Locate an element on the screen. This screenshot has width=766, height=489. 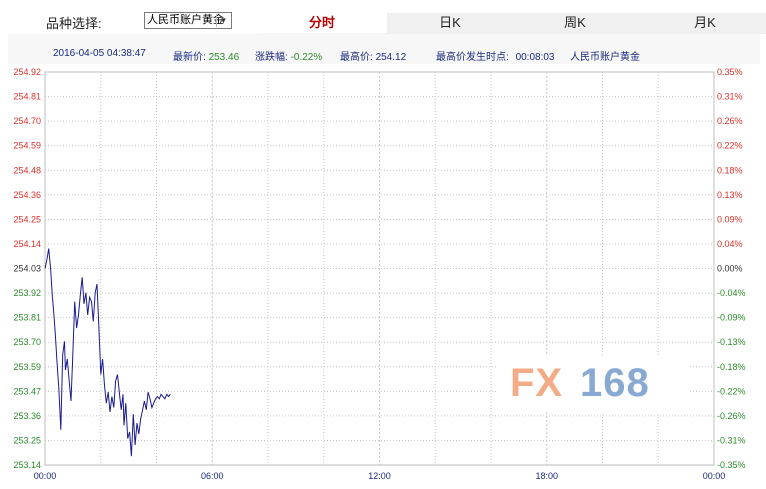
high-price-label: 最高价: is located at coordinates (356, 57).